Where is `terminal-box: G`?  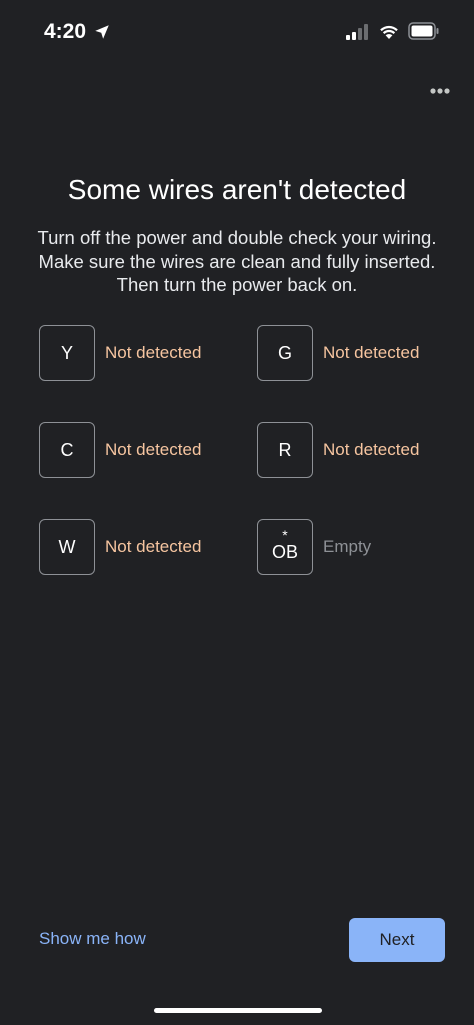 terminal-box: G is located at coordinates (285, 353).